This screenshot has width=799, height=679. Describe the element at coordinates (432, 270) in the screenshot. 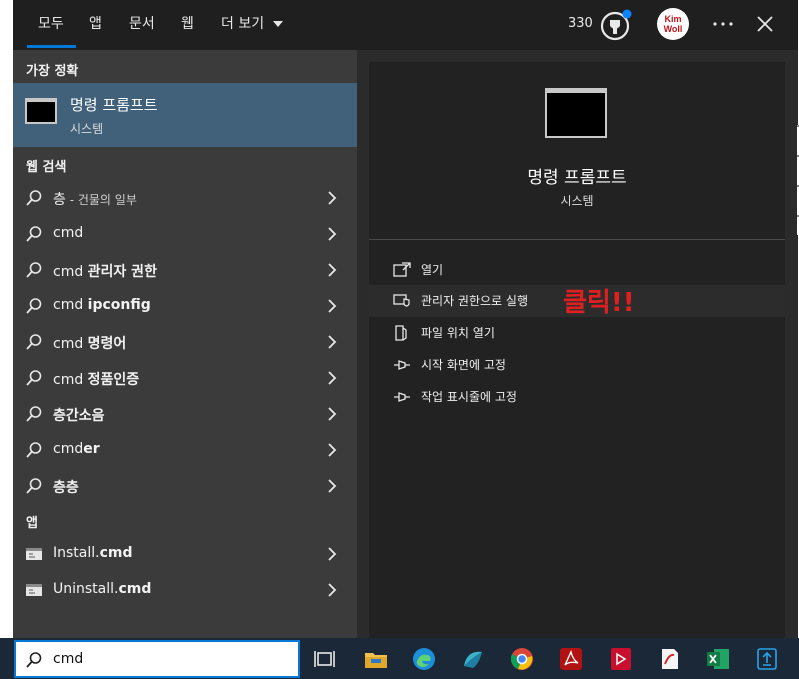

I see `action-label: 열기` at that location.